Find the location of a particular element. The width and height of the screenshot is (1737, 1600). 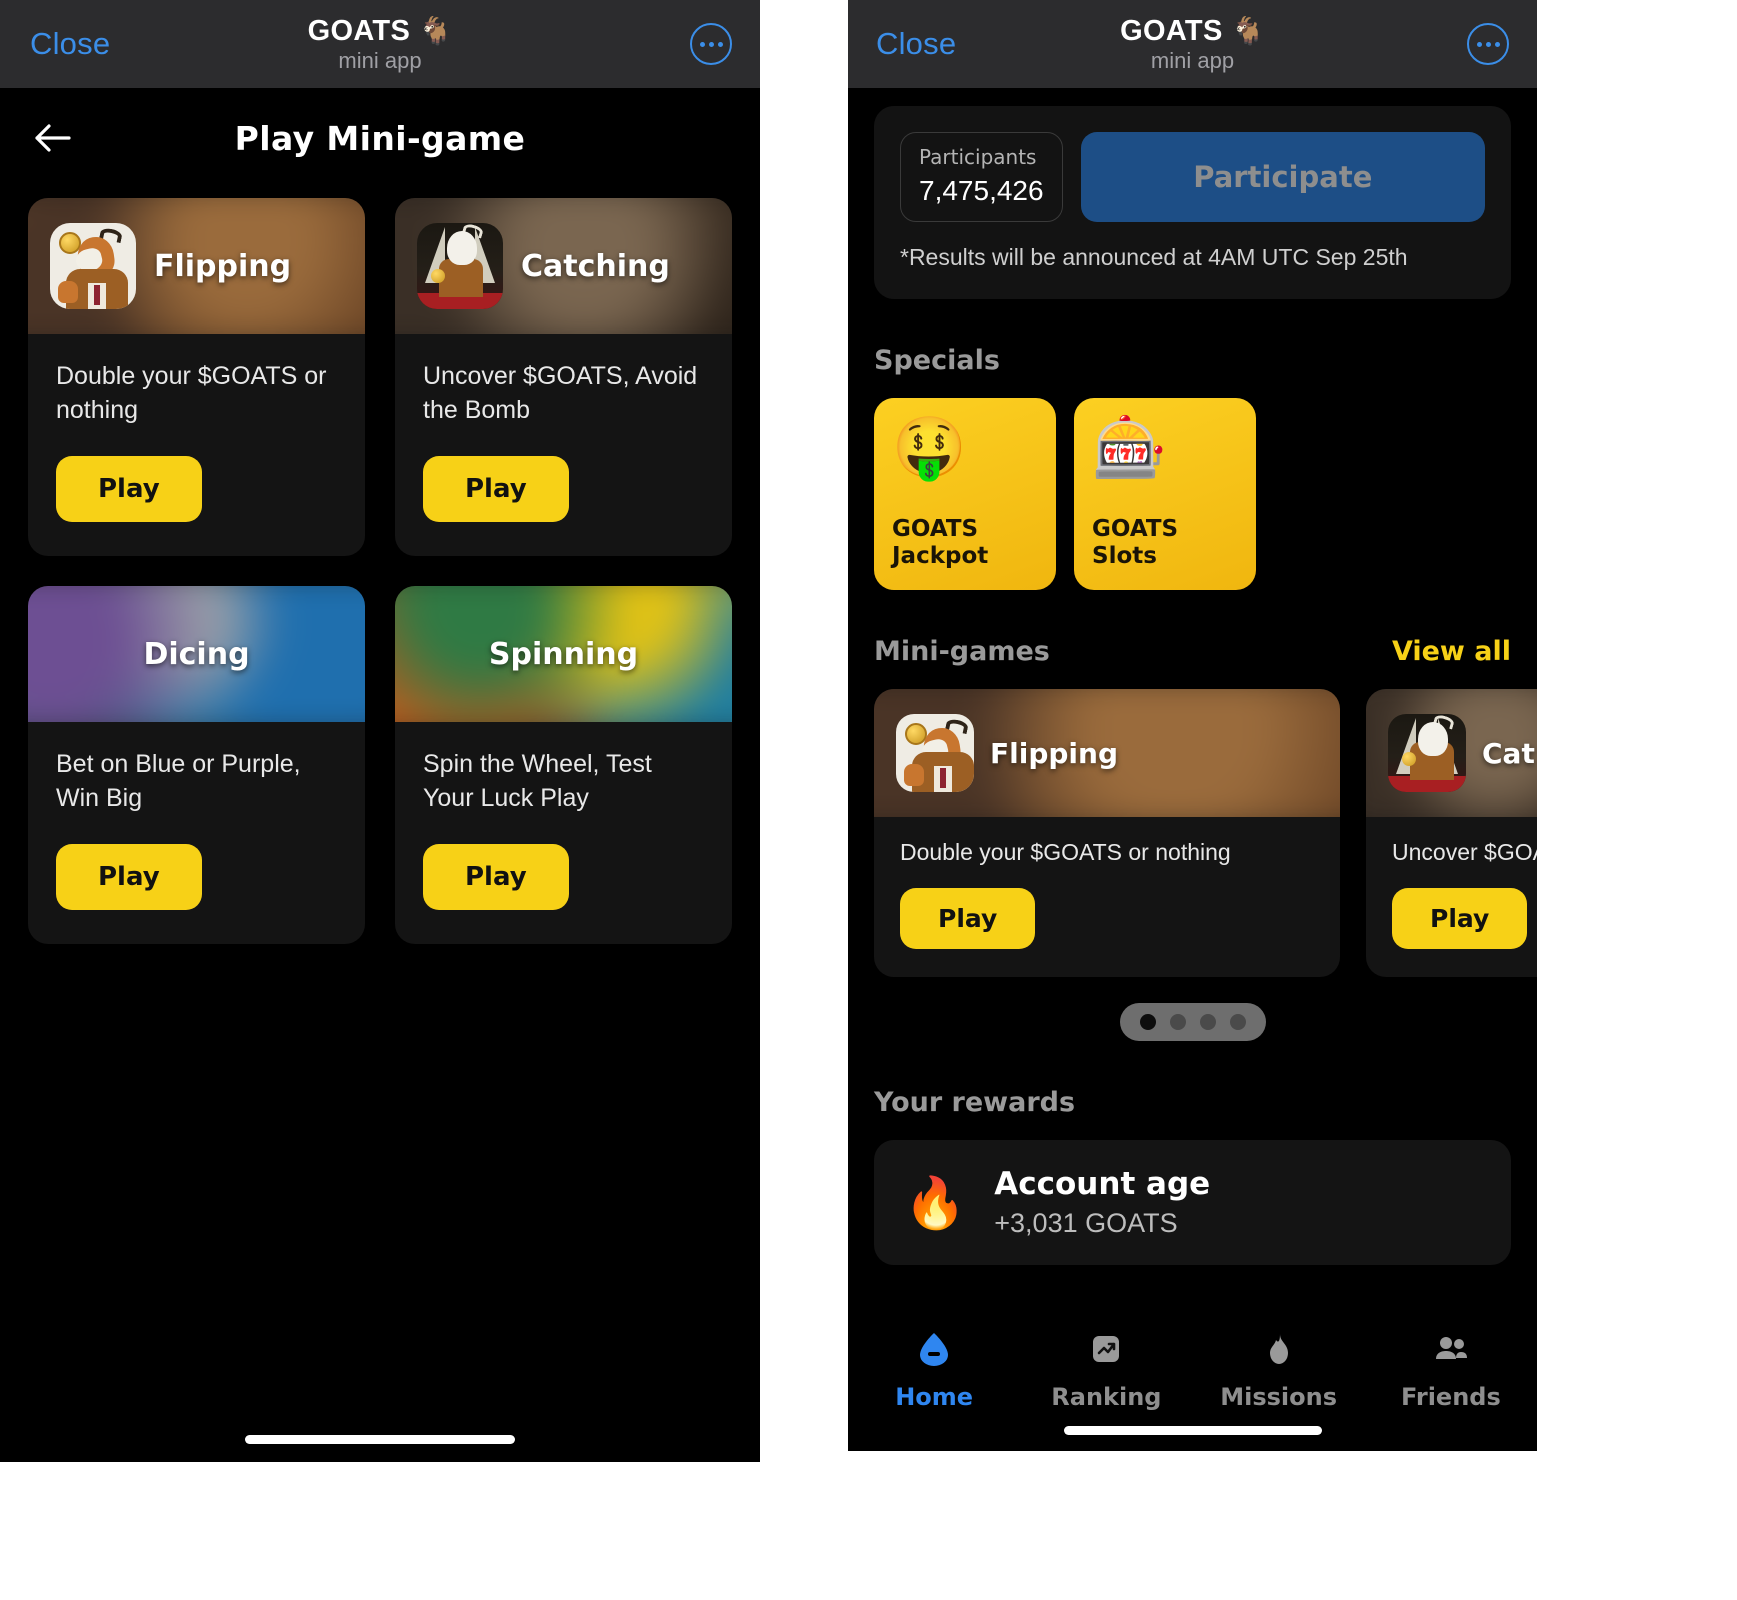

people-icon is located at coordinates (1451, 1349).